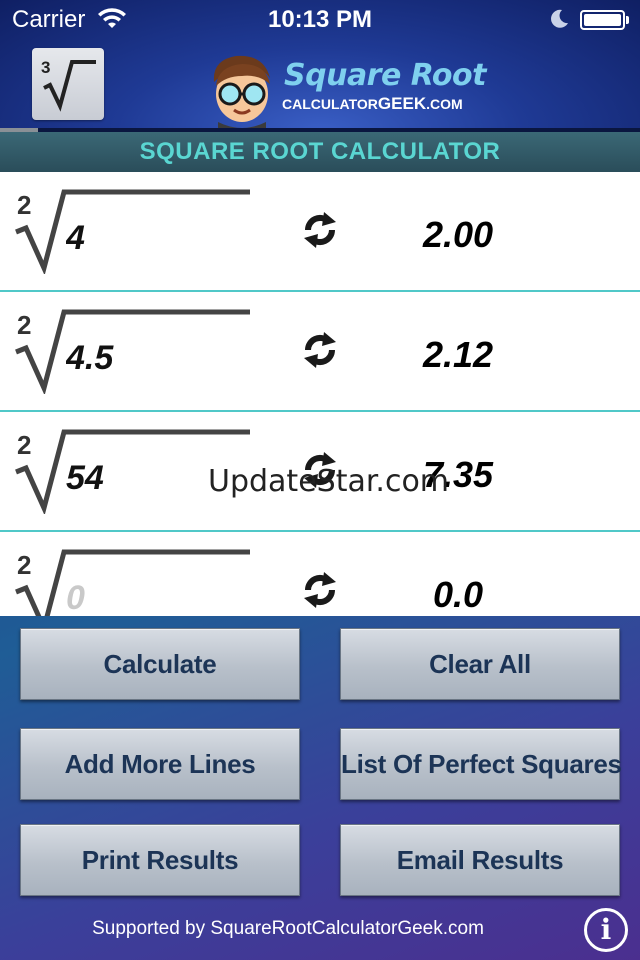 This screenshot has width=640, height=960. What do you see at coordinates (602, 20) in the screenshot?
I see `battery-level` at bounding box center [602, 20].